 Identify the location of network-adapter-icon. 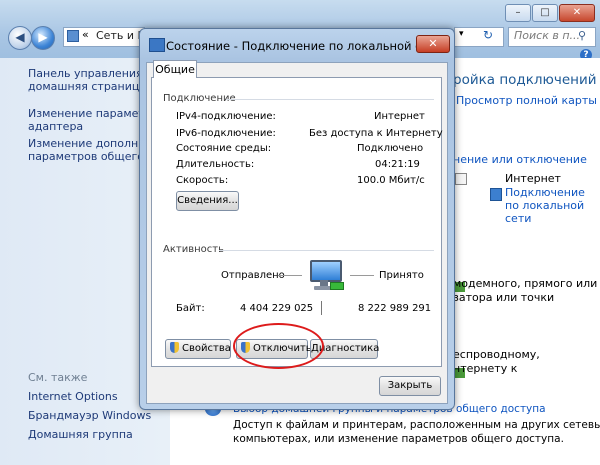
(496, 194).